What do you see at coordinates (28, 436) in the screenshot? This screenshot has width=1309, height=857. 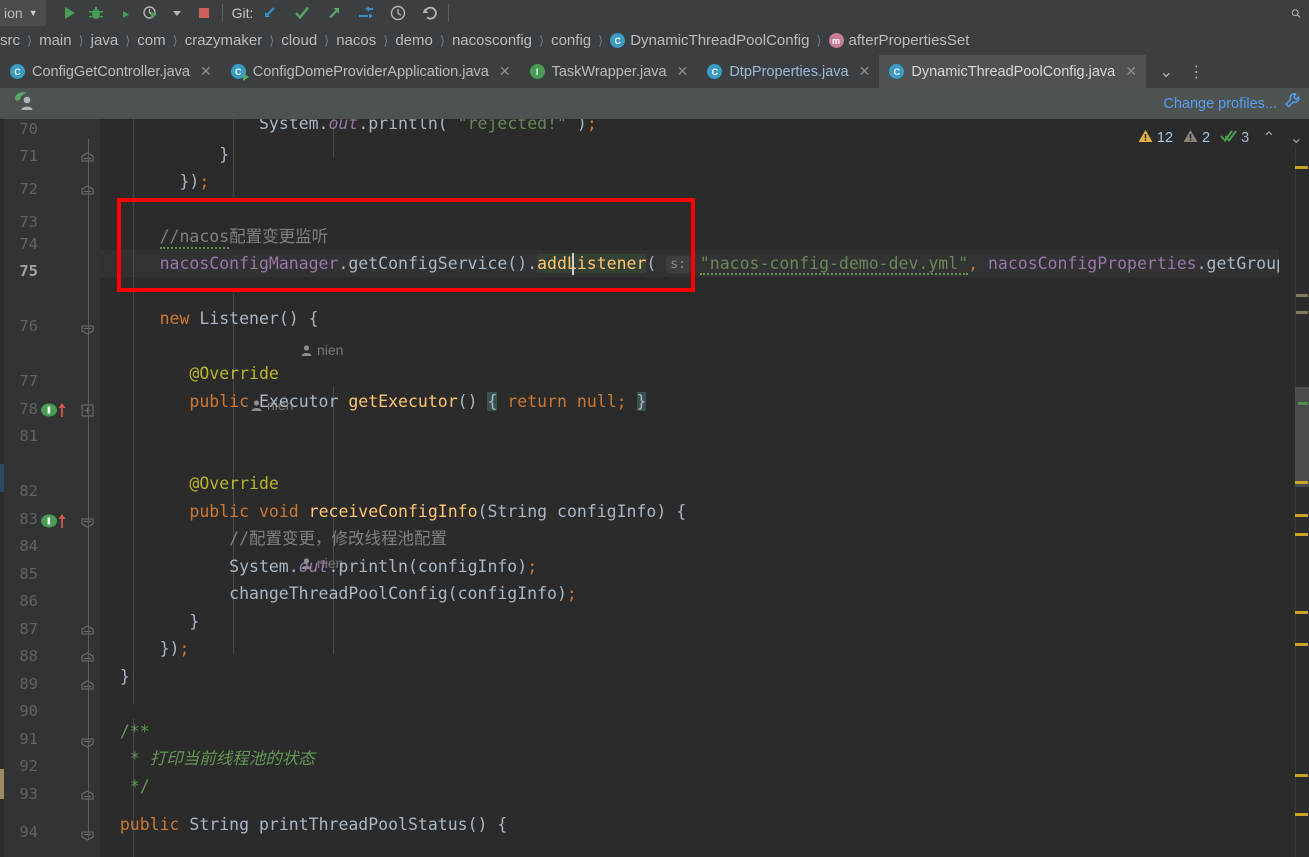 I see `line-number: 81` at bounding box center [28, 436].